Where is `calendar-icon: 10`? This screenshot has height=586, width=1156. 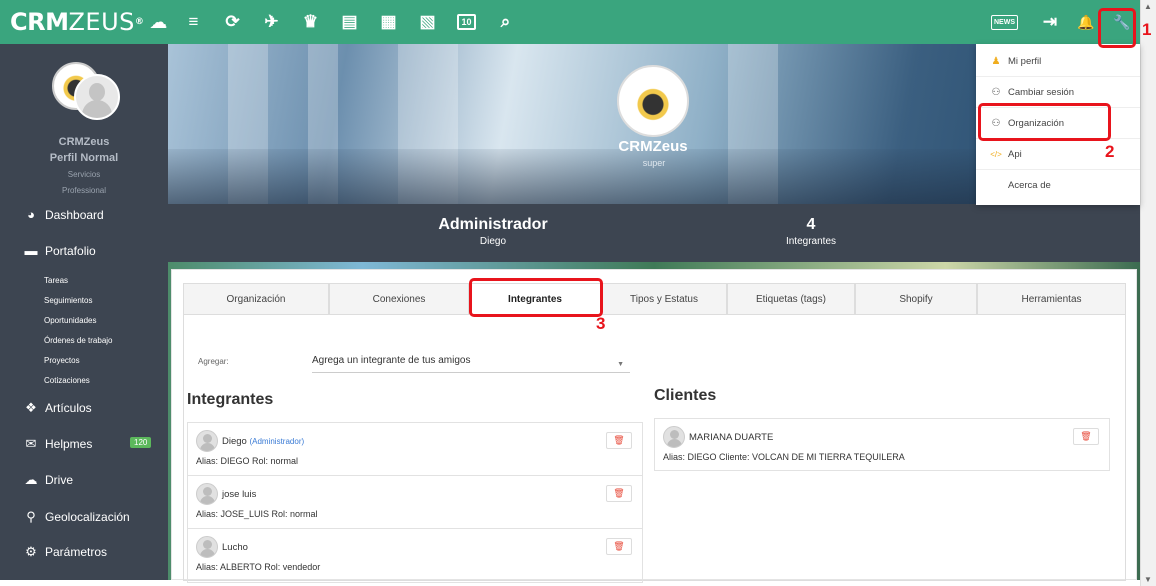 calendar-icon: 10 is located at coordinates (466, 22).